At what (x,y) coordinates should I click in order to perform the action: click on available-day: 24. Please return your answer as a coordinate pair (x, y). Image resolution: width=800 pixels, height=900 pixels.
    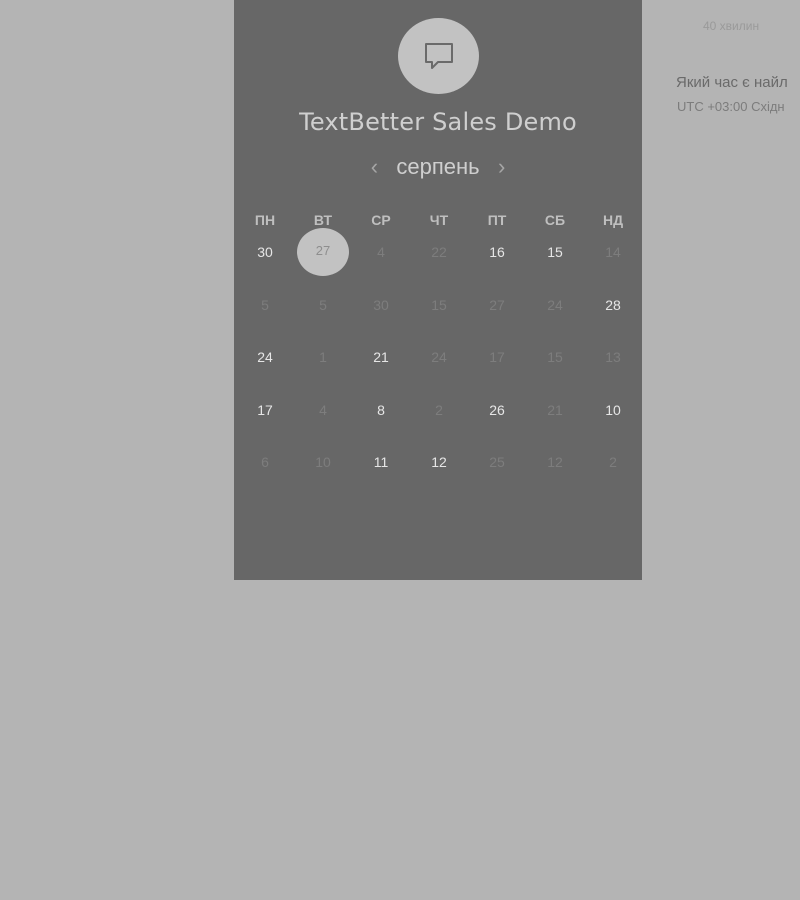
    Looking at the image, I should click on (265, 357).